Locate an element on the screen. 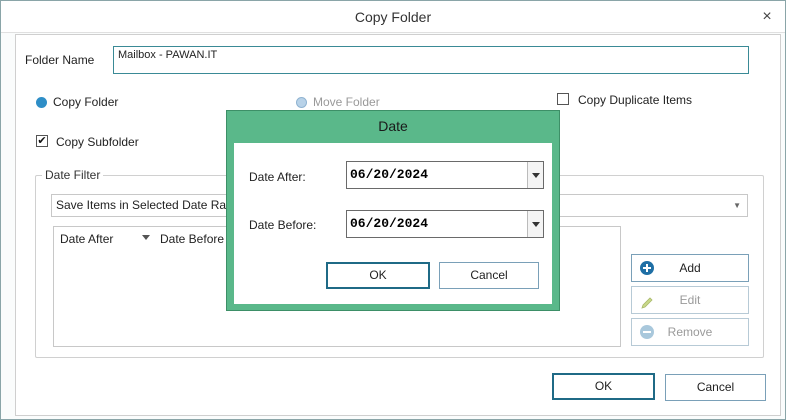 The height and width of the screenshot is (420, 786). column-date-before: Date Before is located at coordinates (192, 239).